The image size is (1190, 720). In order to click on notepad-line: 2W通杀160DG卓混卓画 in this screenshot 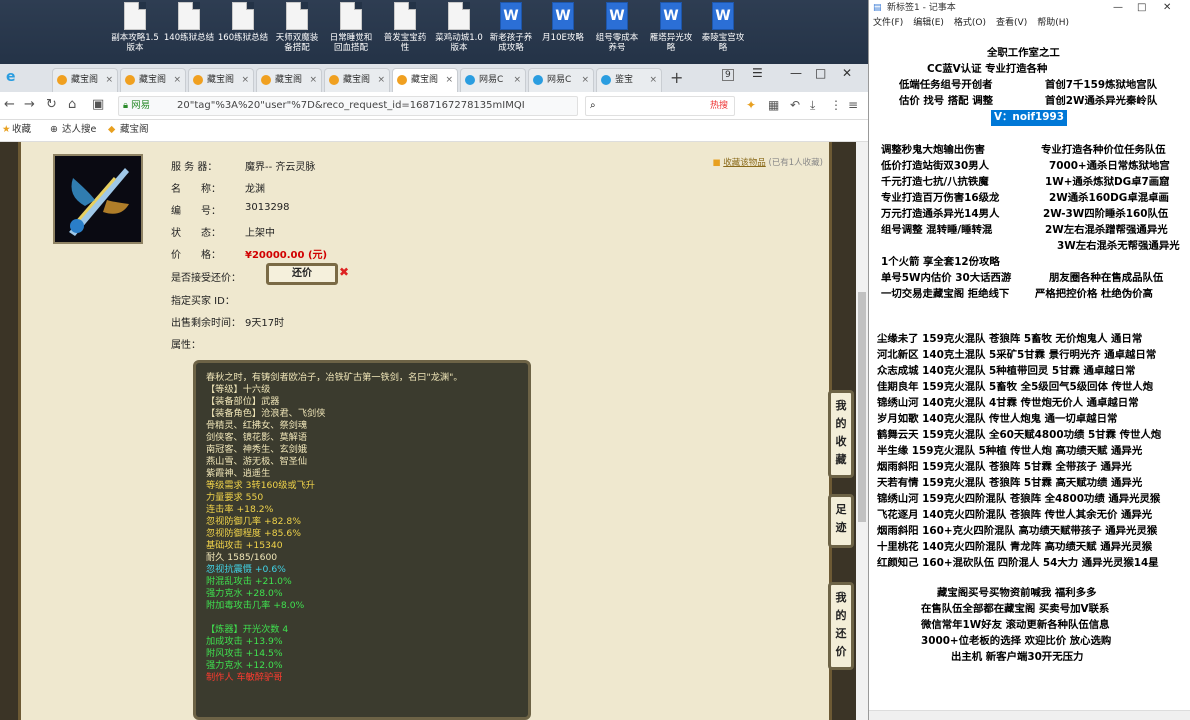, I will do `click(1109, 198)`.